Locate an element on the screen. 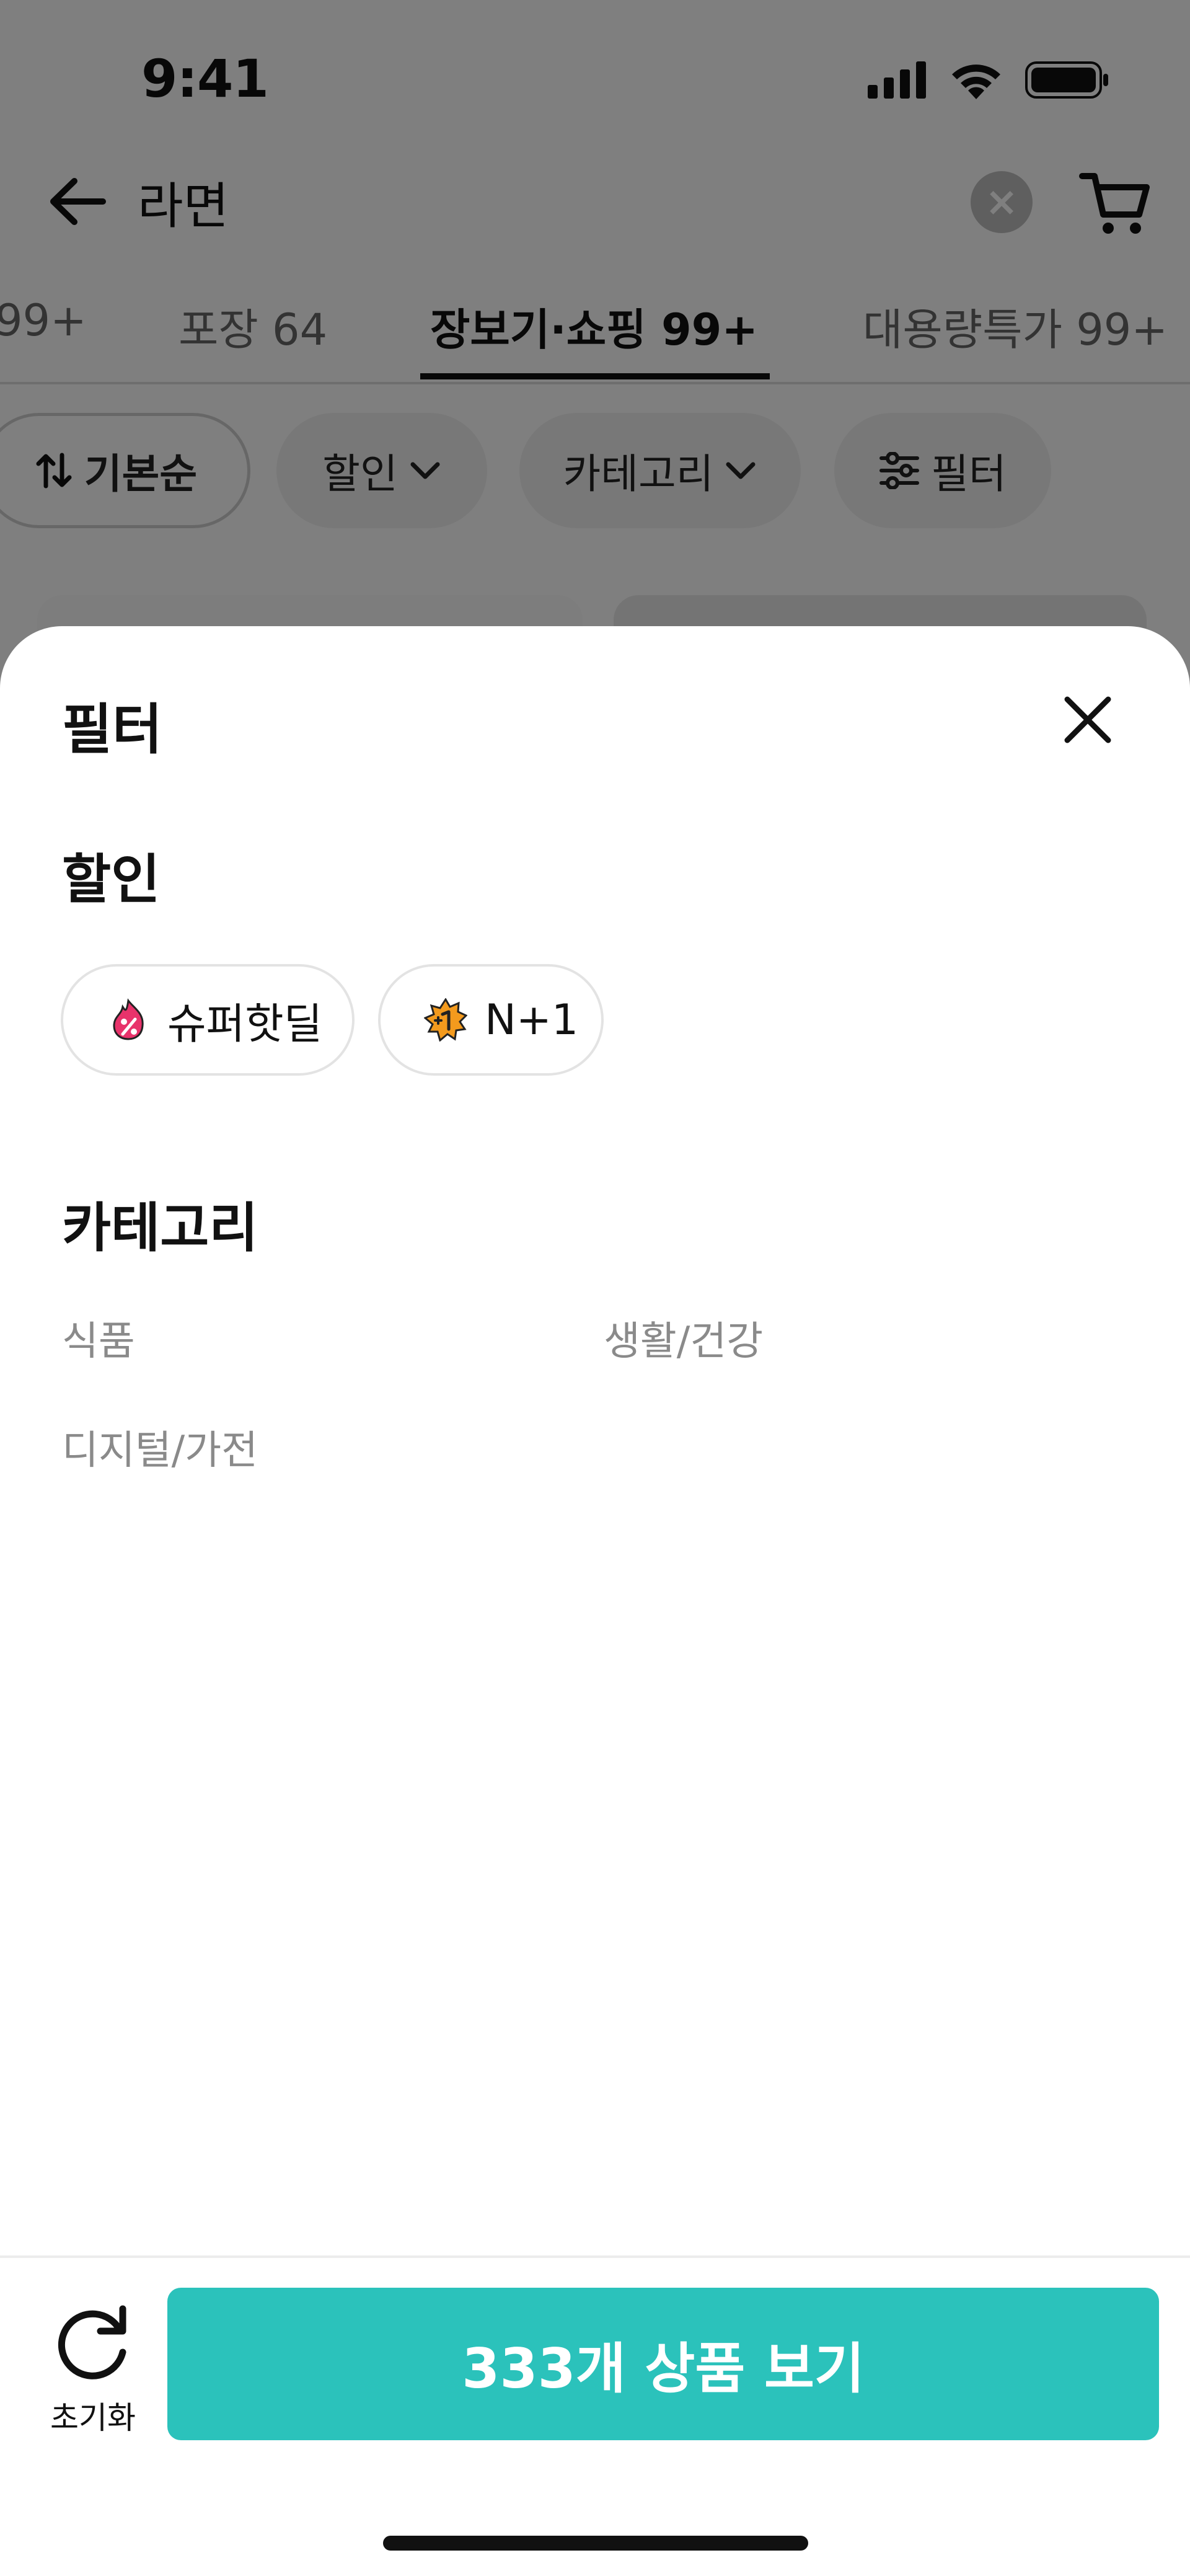 This screenshot has height=2576, width=1190. reset-label: 초기화 is located at coordinates (93, 2418).